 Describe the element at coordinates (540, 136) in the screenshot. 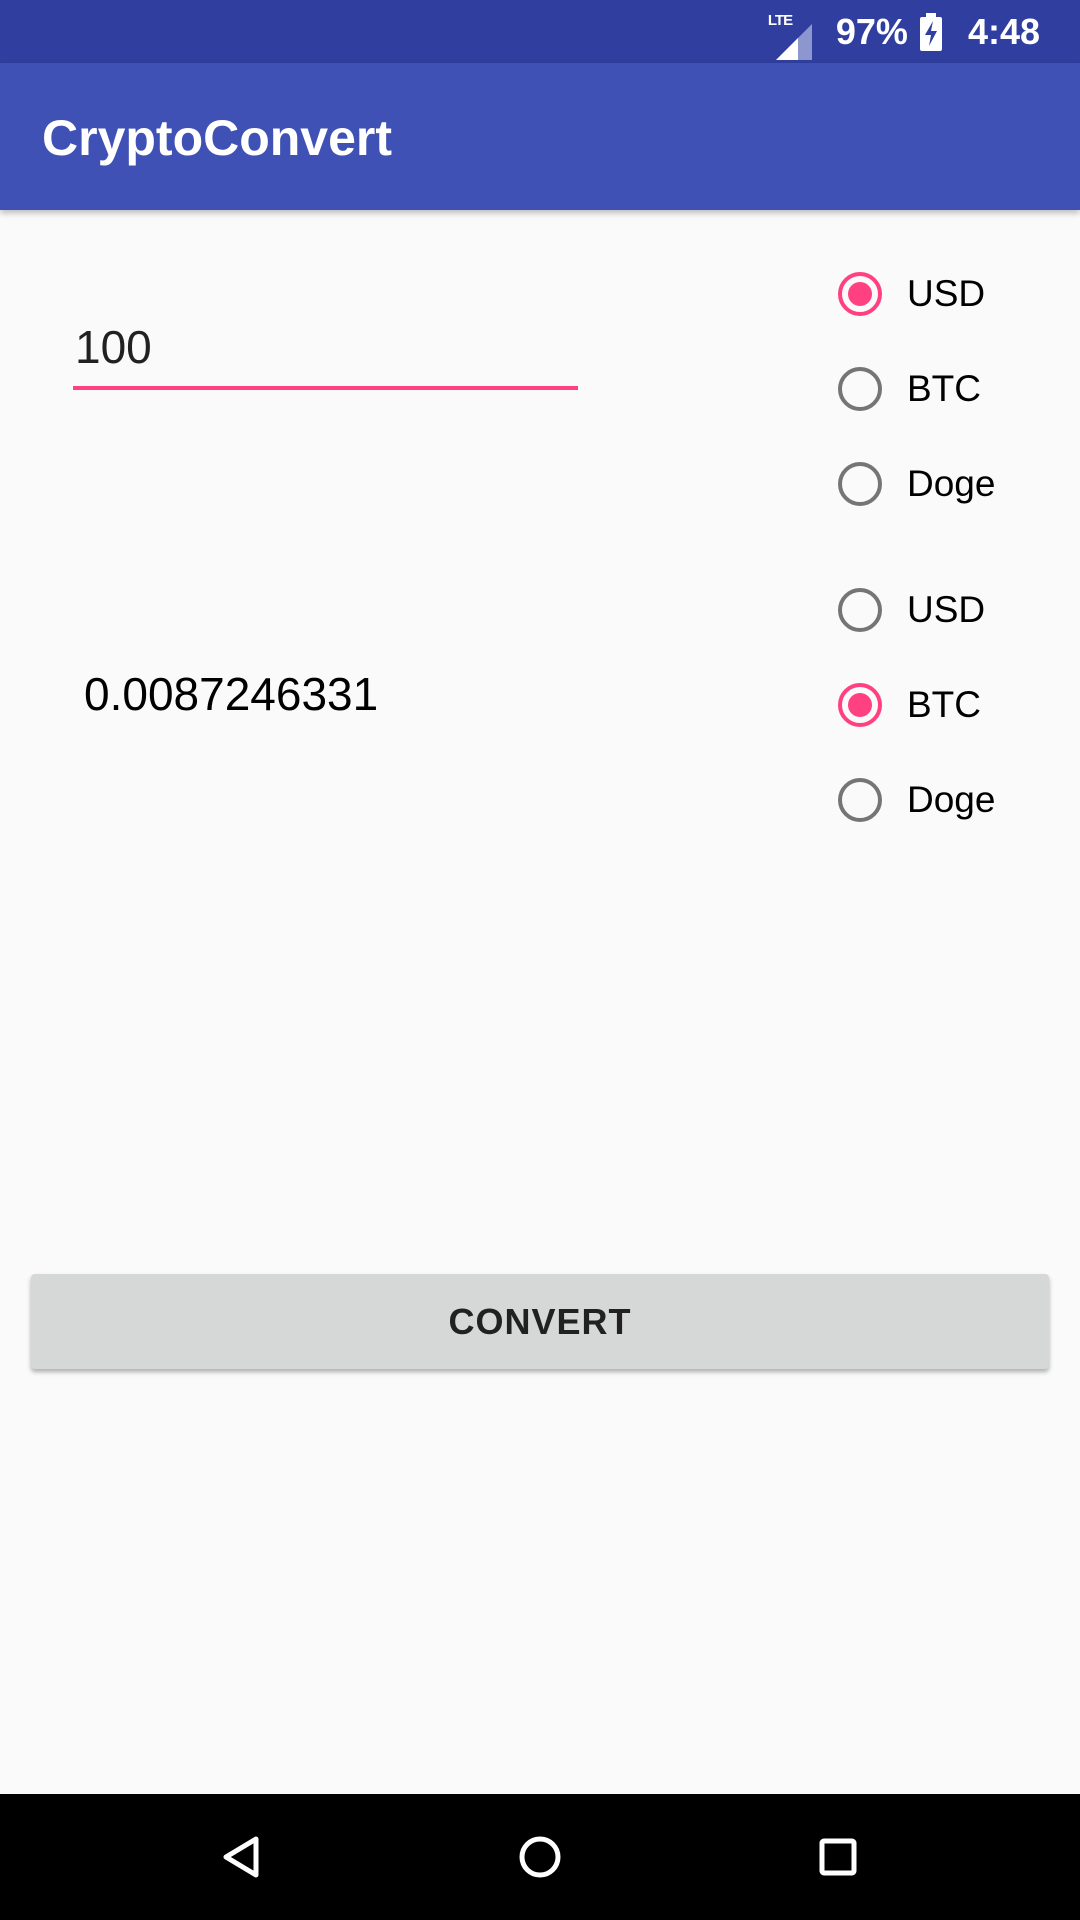

I see `app-bar: CryptoConvert` at that location.